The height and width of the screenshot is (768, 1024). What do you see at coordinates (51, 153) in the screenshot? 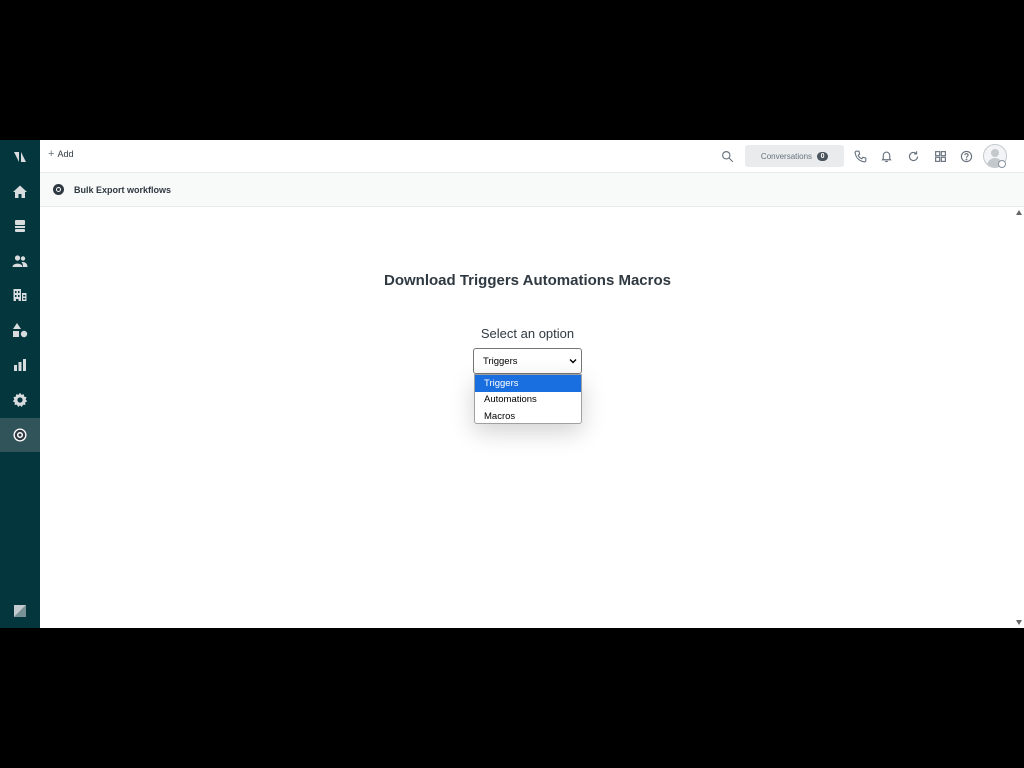
I see `plus-icon: +` at bounding box center [51, 153].